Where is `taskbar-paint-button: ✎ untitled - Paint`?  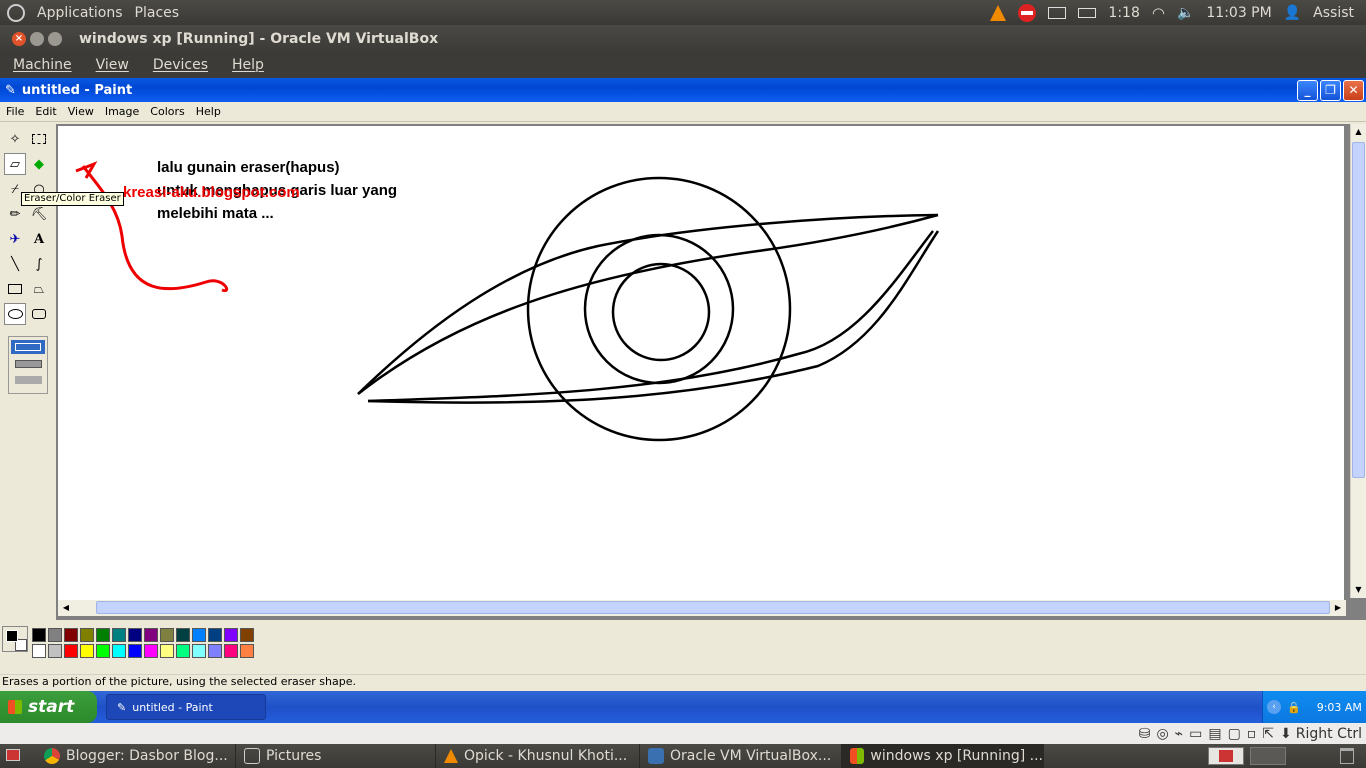
taskbar-paint-button: ✎ untitled - Paint is located at coordinates (186, 707).